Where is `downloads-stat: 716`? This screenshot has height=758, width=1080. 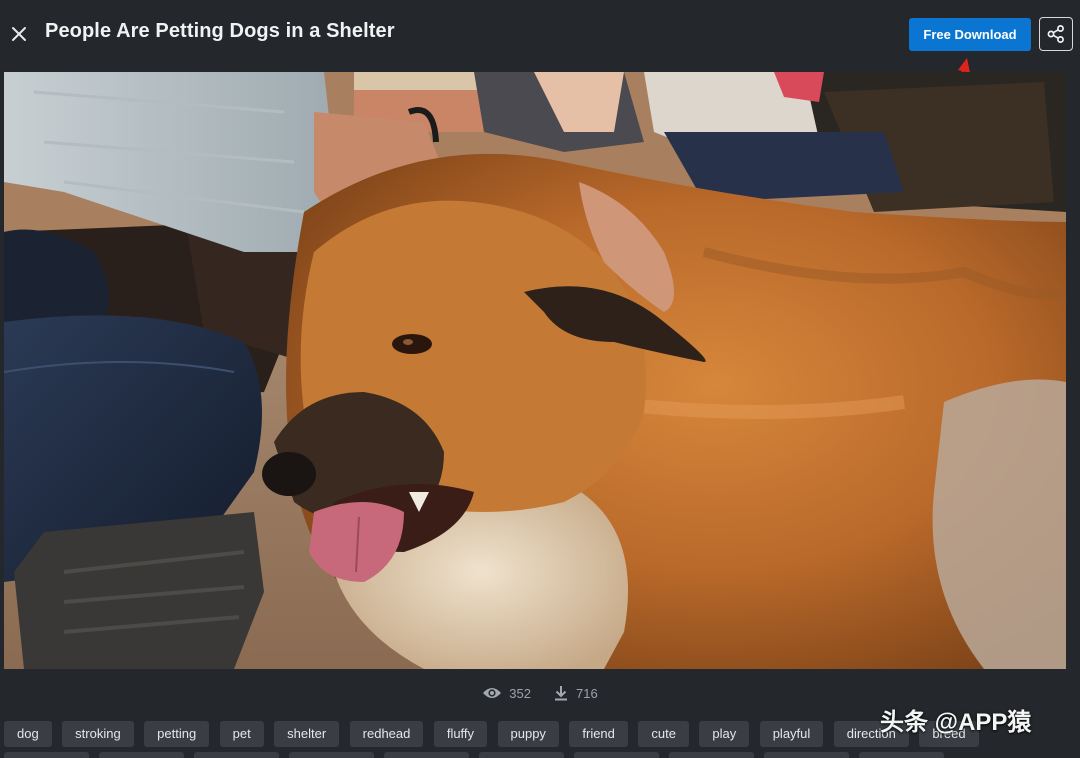
downloads-stat: 716 is located at coordinates (575, 693).